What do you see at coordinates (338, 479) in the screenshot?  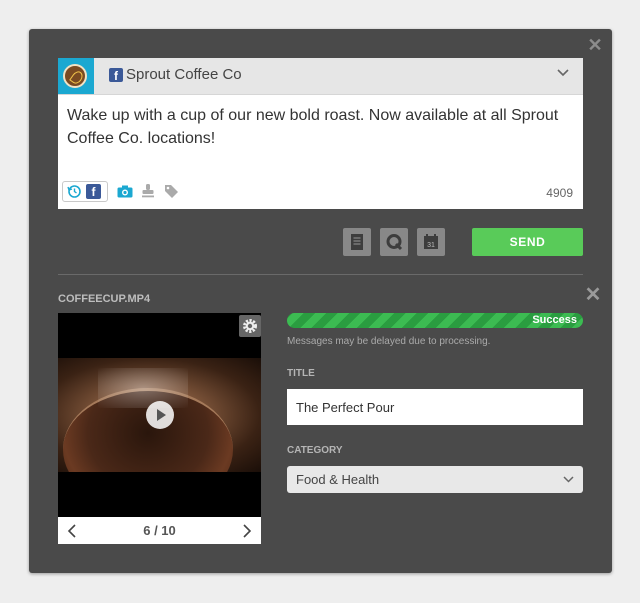 I see `category-selected: Food & Health` at bounding box center [338, 479].